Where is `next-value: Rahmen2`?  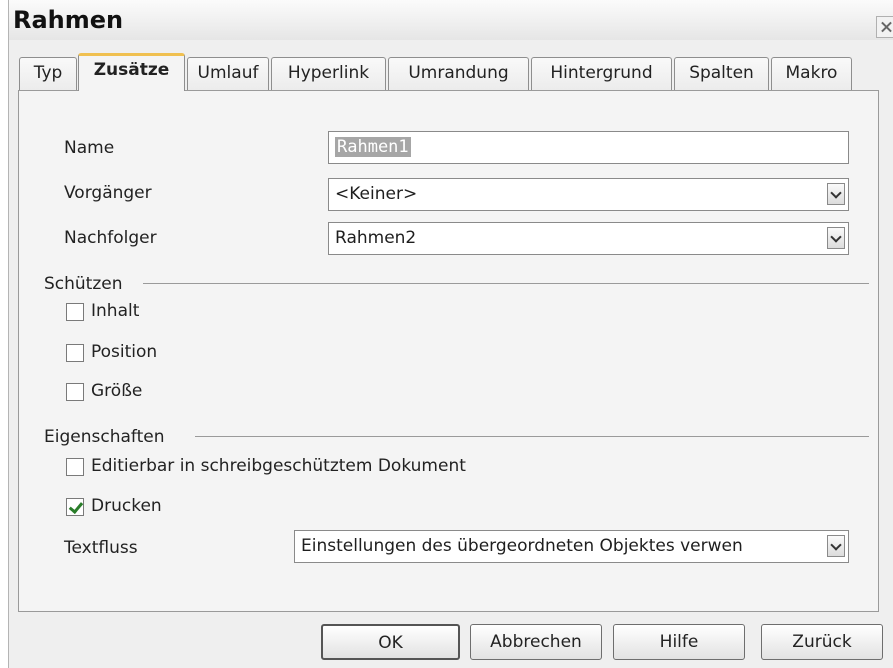
next-value: Rahmen2 is located at coordinates (376, 238).